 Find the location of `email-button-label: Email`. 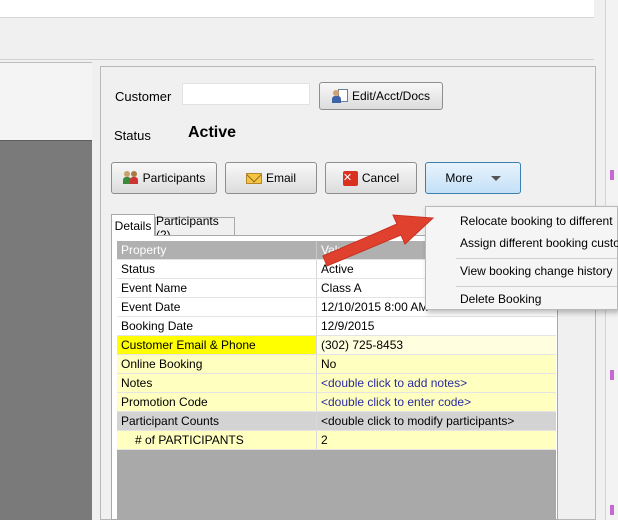

email-button-label: Email is located at coordinates (280, 178).